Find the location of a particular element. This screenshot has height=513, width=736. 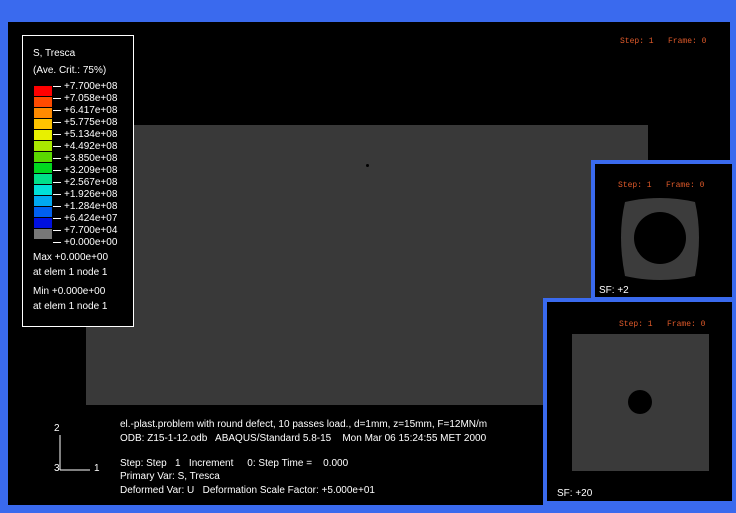

legend-value: +0.000e+00 is located at coordinates (85, 243).